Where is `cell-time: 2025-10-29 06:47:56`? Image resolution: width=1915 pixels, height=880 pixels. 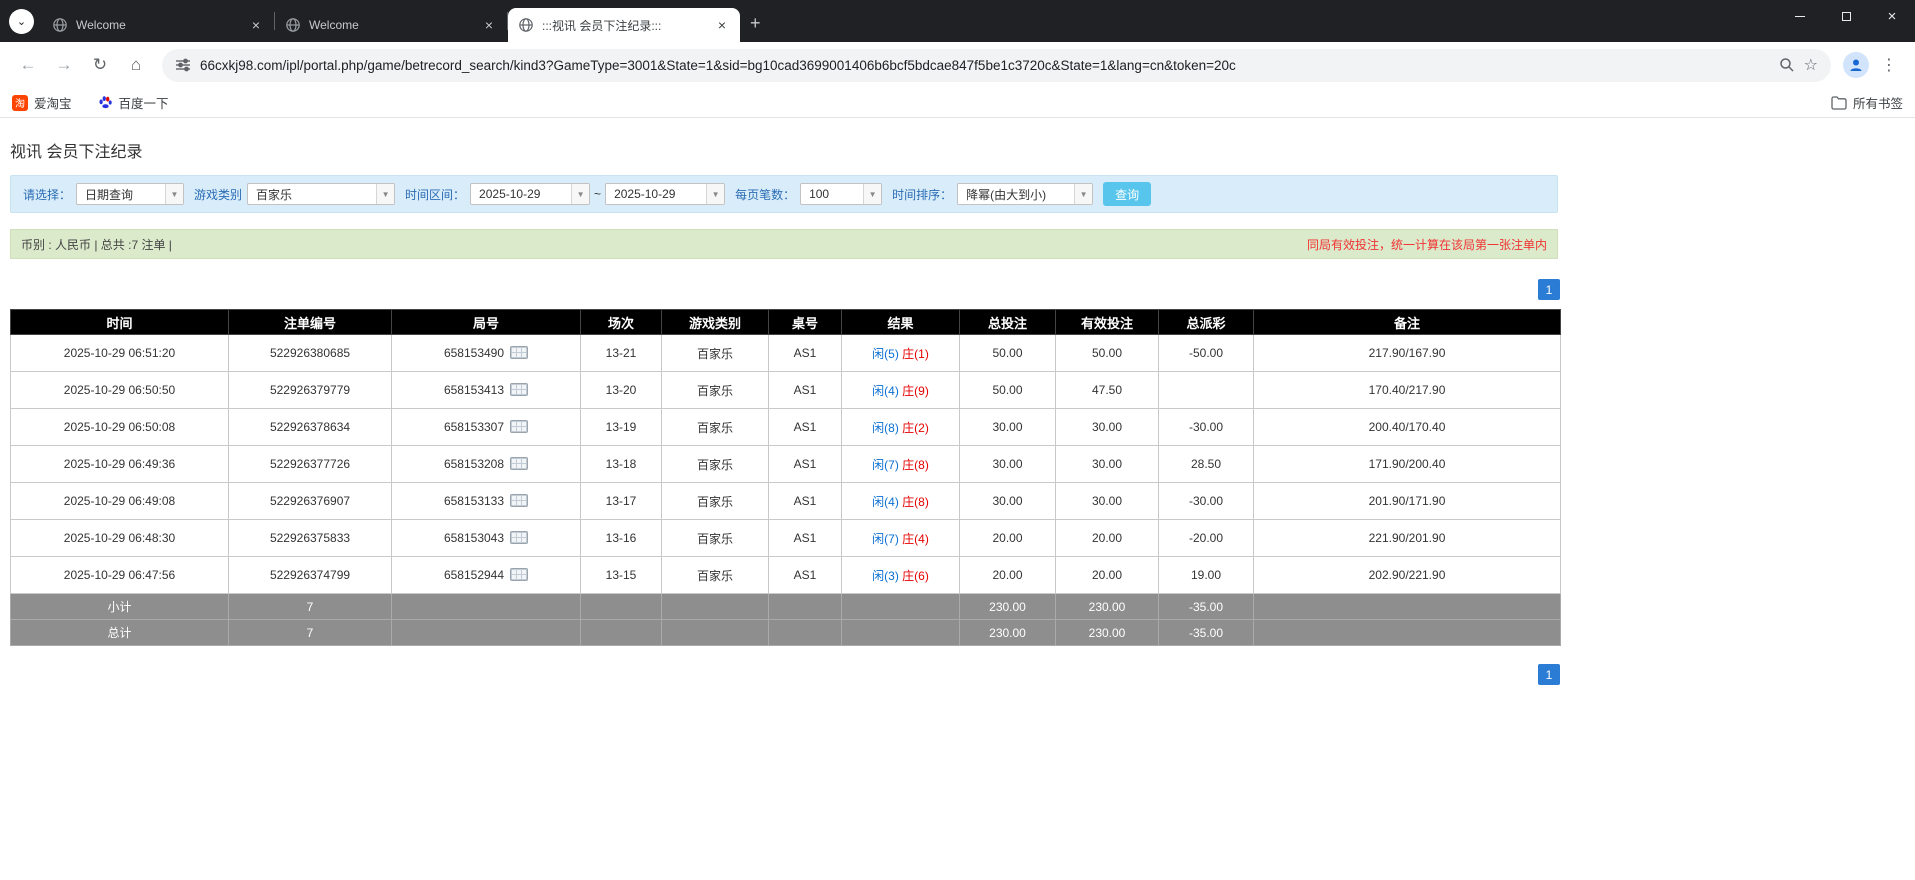 cell-time: 2025-10-29 06:47:56 is located at coordinates (119, 575).